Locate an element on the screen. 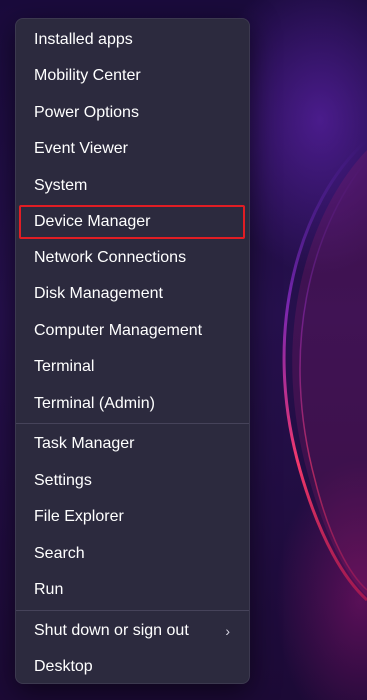 The width and height of the screenshot is (367, 700). menu-item-terminal: Terminal is located at coordinates (132, 367).